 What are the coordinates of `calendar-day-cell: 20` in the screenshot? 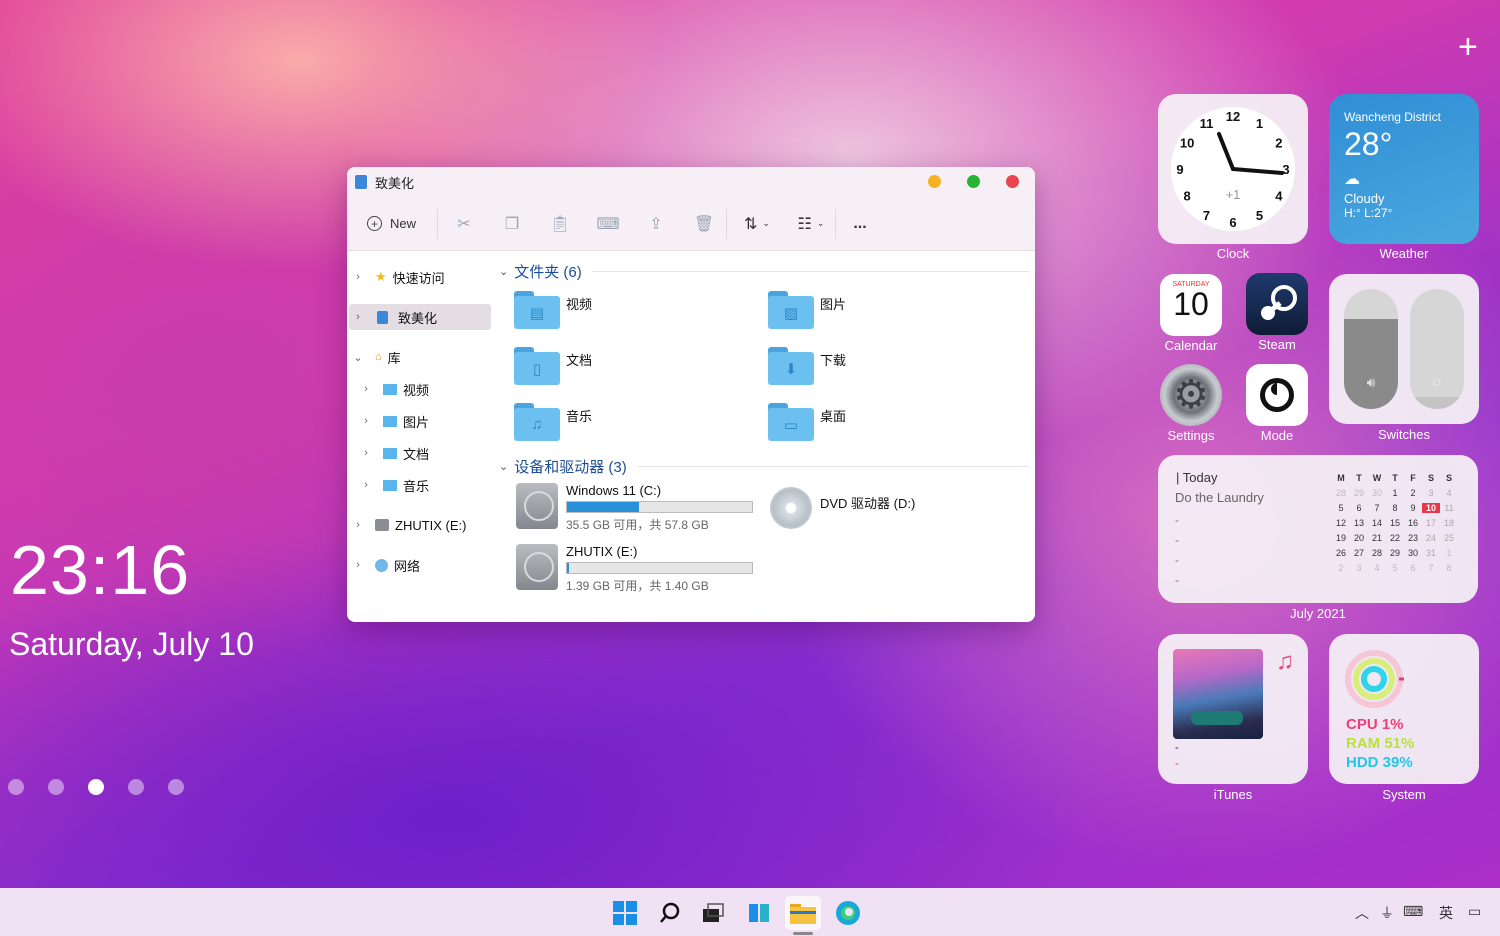 It's located at (1359, 538).